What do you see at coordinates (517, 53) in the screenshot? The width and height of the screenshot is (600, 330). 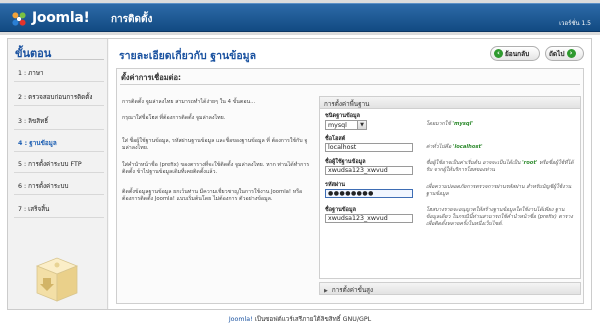 I see `back-button-label: ย้อนกลับ` at bounding box center [517, 53].